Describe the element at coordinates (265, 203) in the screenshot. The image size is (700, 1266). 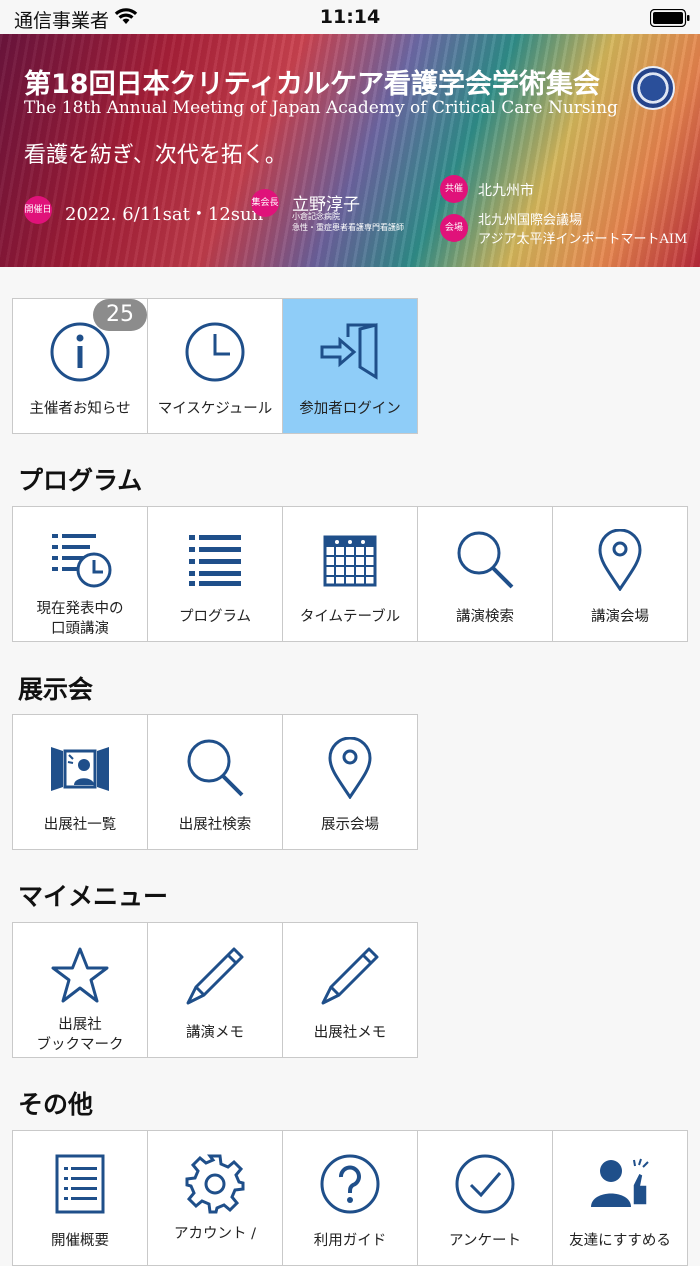
I see `chair-tag: 集会長` at that location.